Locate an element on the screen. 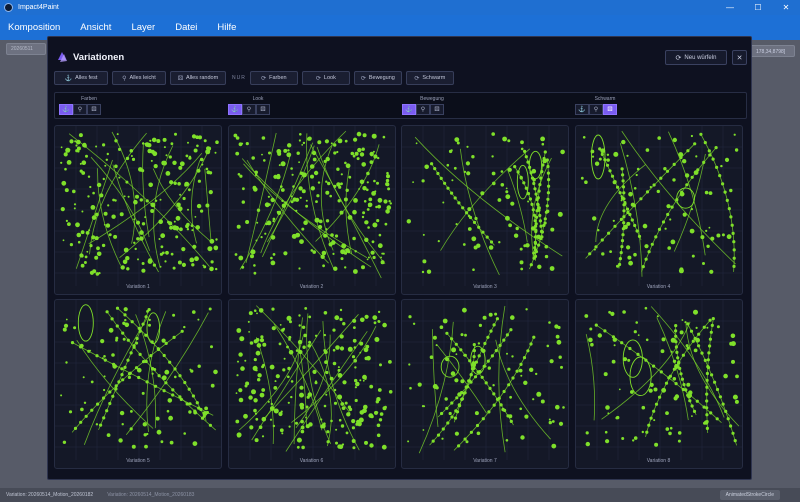  minimize-button: — is located at coordinates (730, 7).